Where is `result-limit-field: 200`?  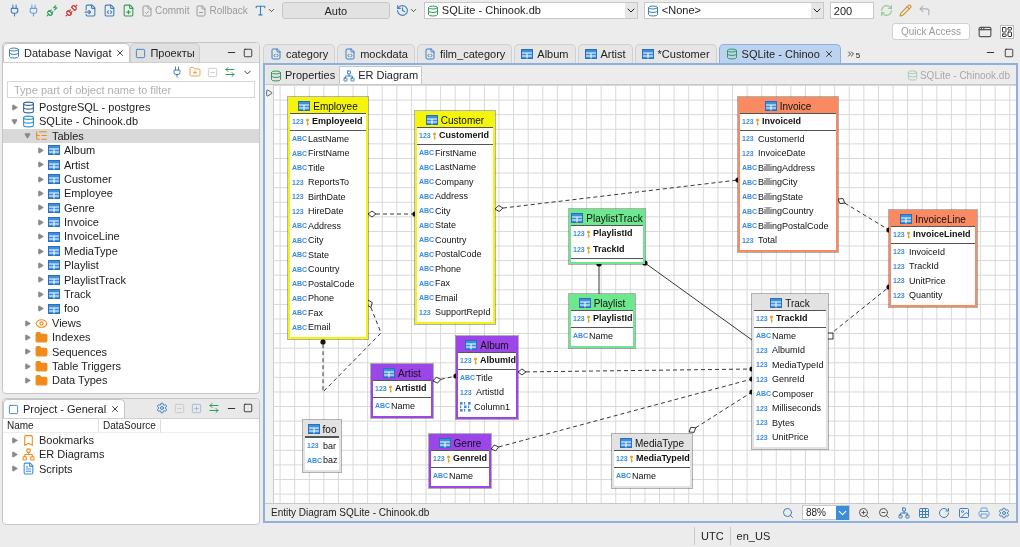 result-limit-field: 200 is located at coordinates (851, 10).